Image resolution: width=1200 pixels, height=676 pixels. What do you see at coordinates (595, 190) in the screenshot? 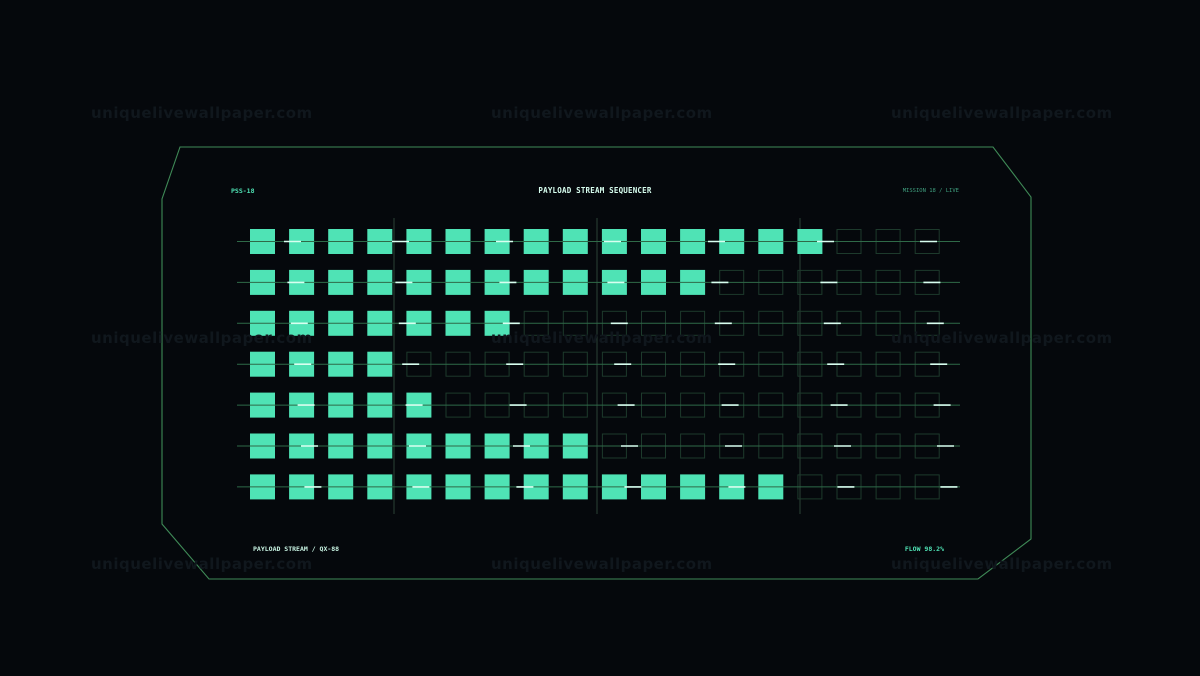
I see `page-title: PAYLOAD STREAM SEQUENCER` at bounding box center [595, 190].